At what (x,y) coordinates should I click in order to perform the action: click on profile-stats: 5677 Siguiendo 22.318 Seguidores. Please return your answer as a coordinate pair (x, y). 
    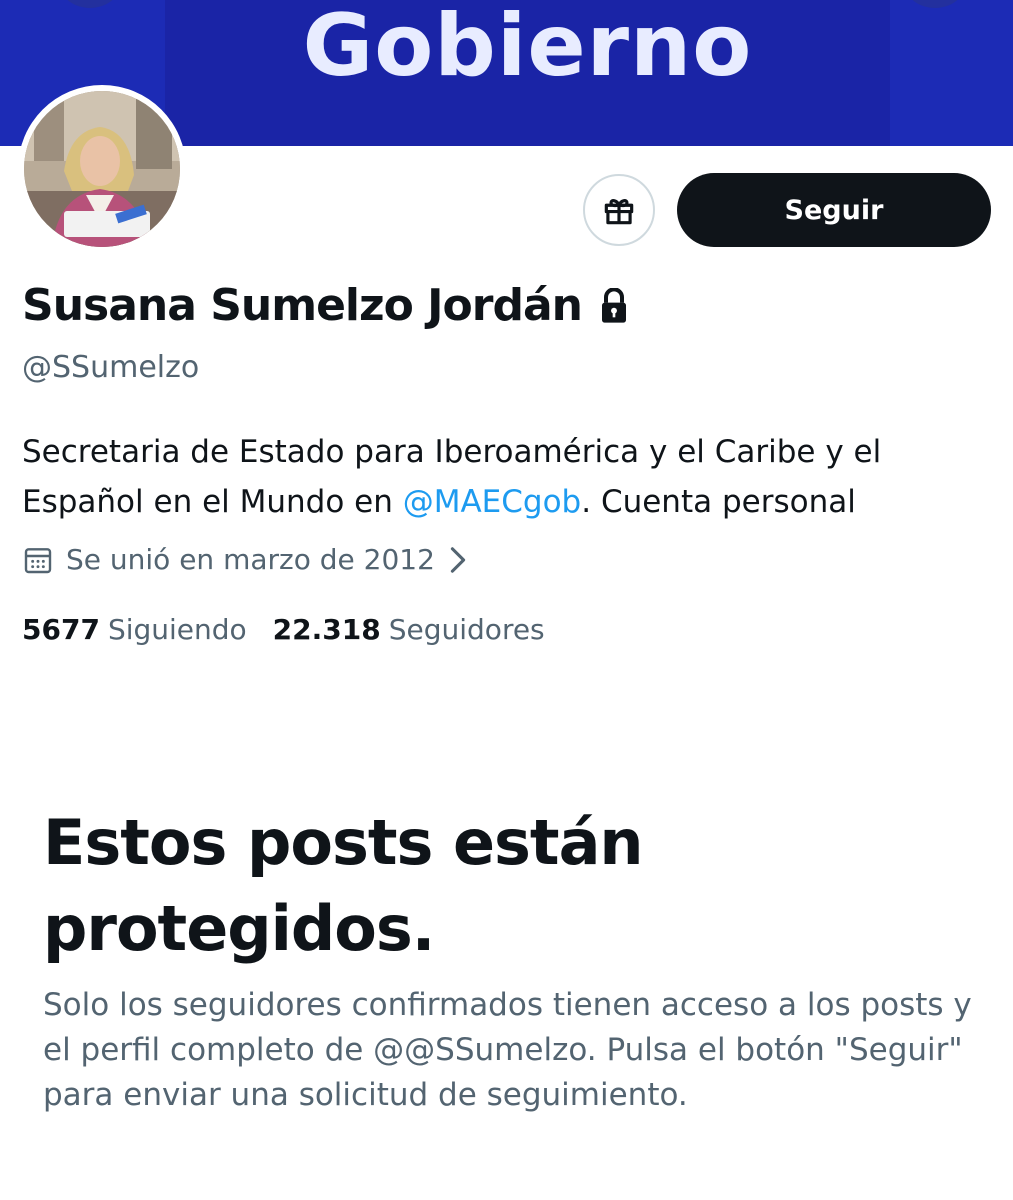
    Looking at the image, I should click on (283, 629).